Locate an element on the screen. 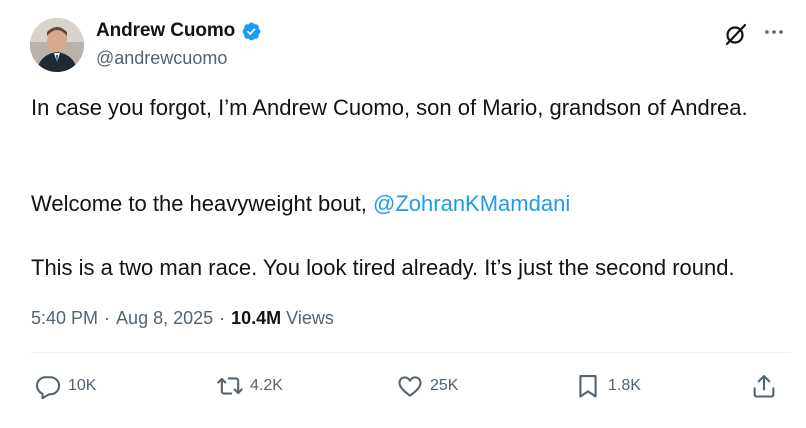  views-count: 10.4M is located at coordinates (256, 318).